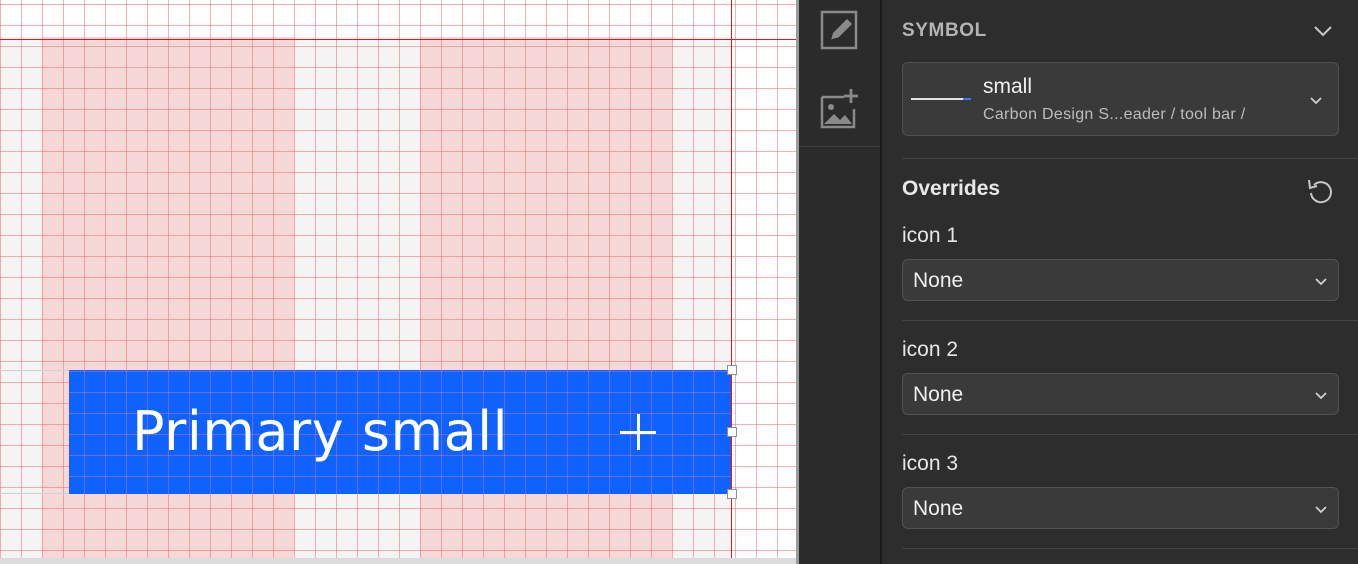  What do you see at coordinates (951, 188) in the screenshot?
I see `overrides-title: Overrides` at bounding box center [951, 188].